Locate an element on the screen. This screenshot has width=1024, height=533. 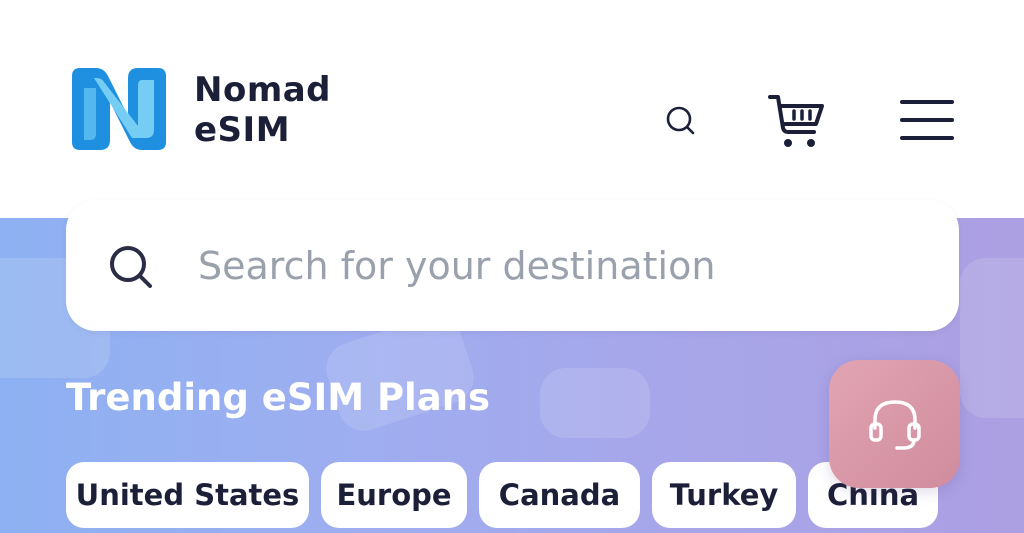
brand-name: Nomad eSIM is located at coordinates (262, 110).